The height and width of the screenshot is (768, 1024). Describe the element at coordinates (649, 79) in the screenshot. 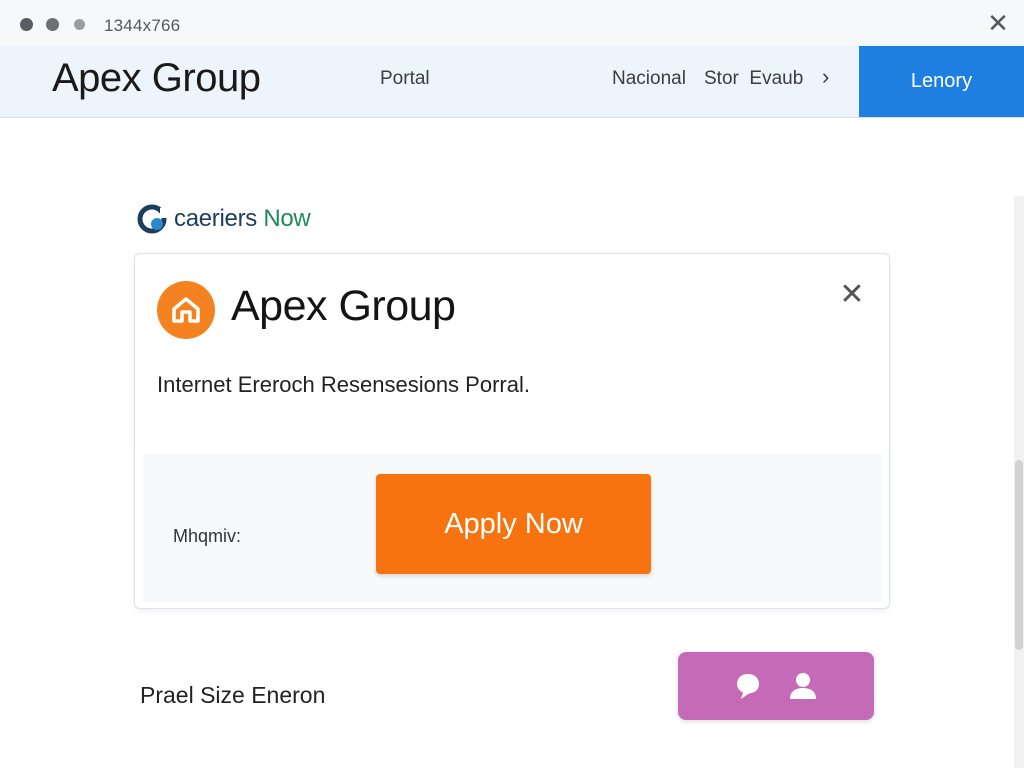

I see `nav-link-nacional: Nacional` at that location.